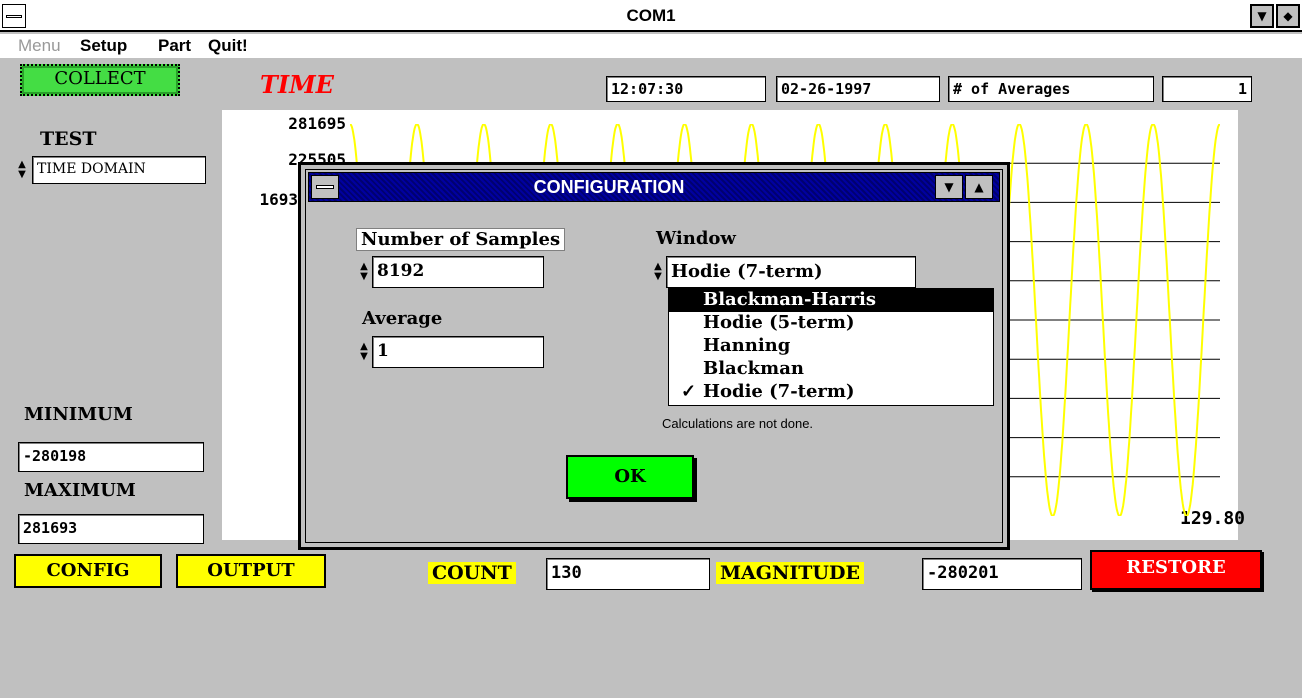  I want to click on window-spinner-icon: ▲ ▼, so click(658, 272).